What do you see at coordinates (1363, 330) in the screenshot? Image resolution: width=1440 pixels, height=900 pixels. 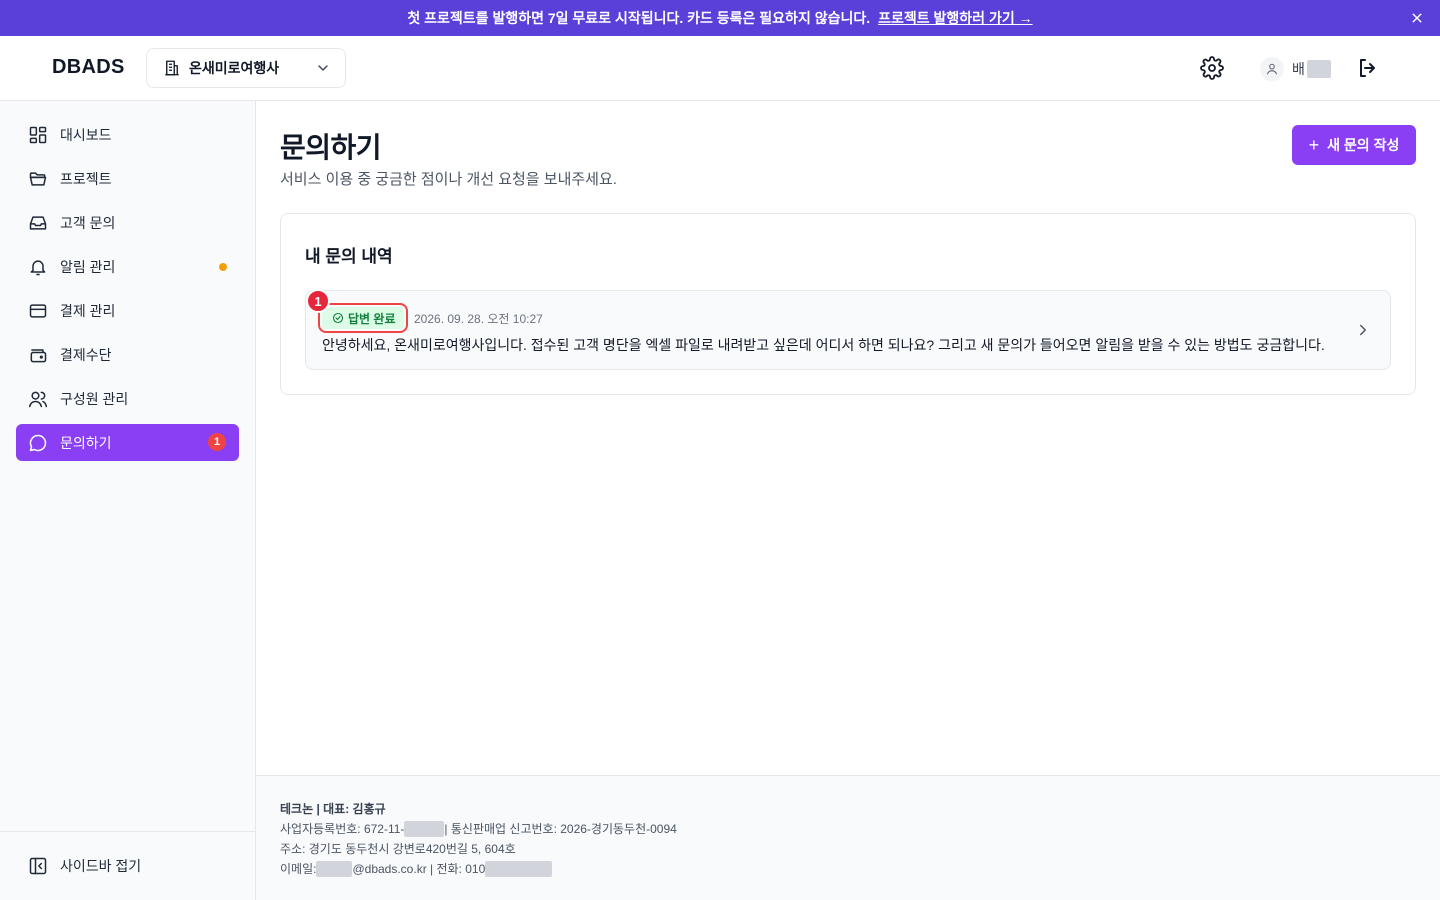 I see `chevron-right-icon` at bounding box center [1363, 330].